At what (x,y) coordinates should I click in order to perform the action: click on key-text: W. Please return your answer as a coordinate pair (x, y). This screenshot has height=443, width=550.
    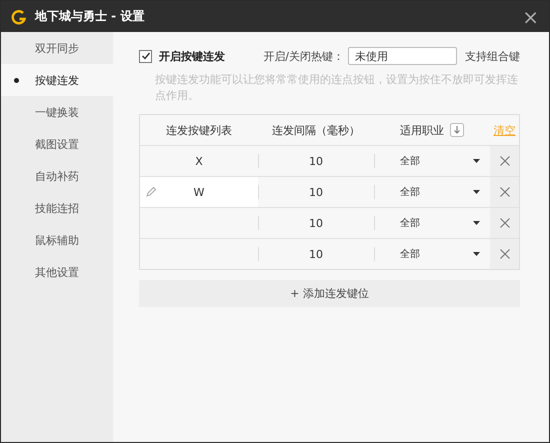
    Looking at the image, I should click on (199, 192).